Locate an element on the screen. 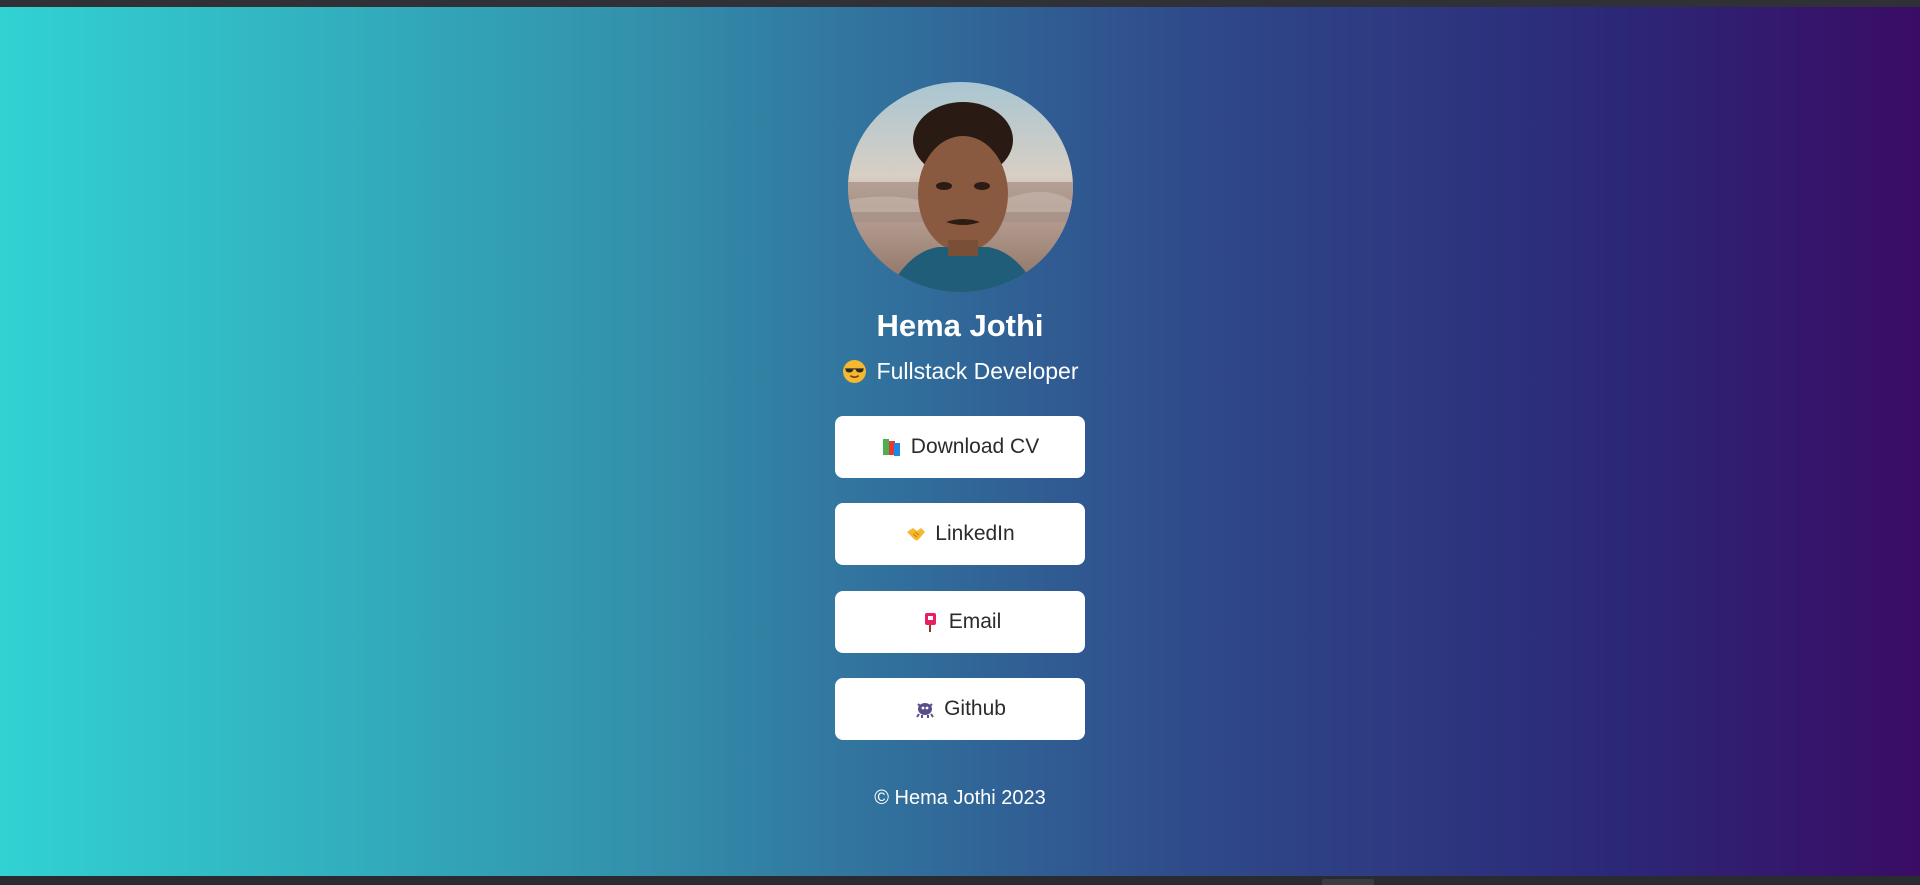 The image size is (1920, 885). github-button: Github is located at coordinates (960, 709).